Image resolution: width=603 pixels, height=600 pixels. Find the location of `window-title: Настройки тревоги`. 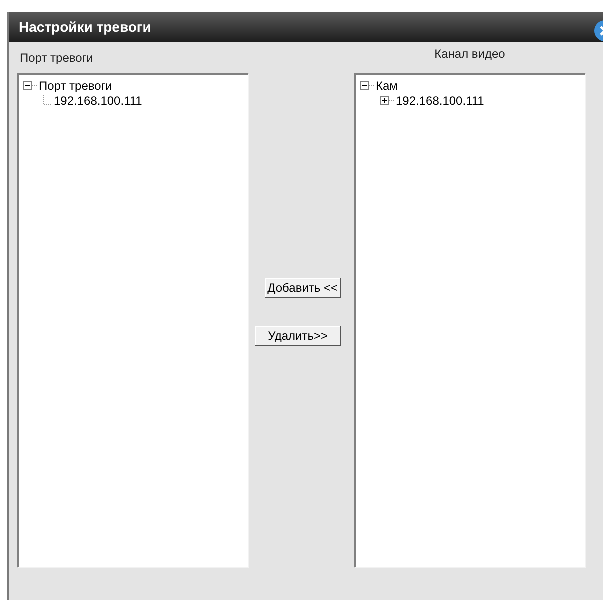

window-title: Настройки тревоги is located at coordinates (85, 27).